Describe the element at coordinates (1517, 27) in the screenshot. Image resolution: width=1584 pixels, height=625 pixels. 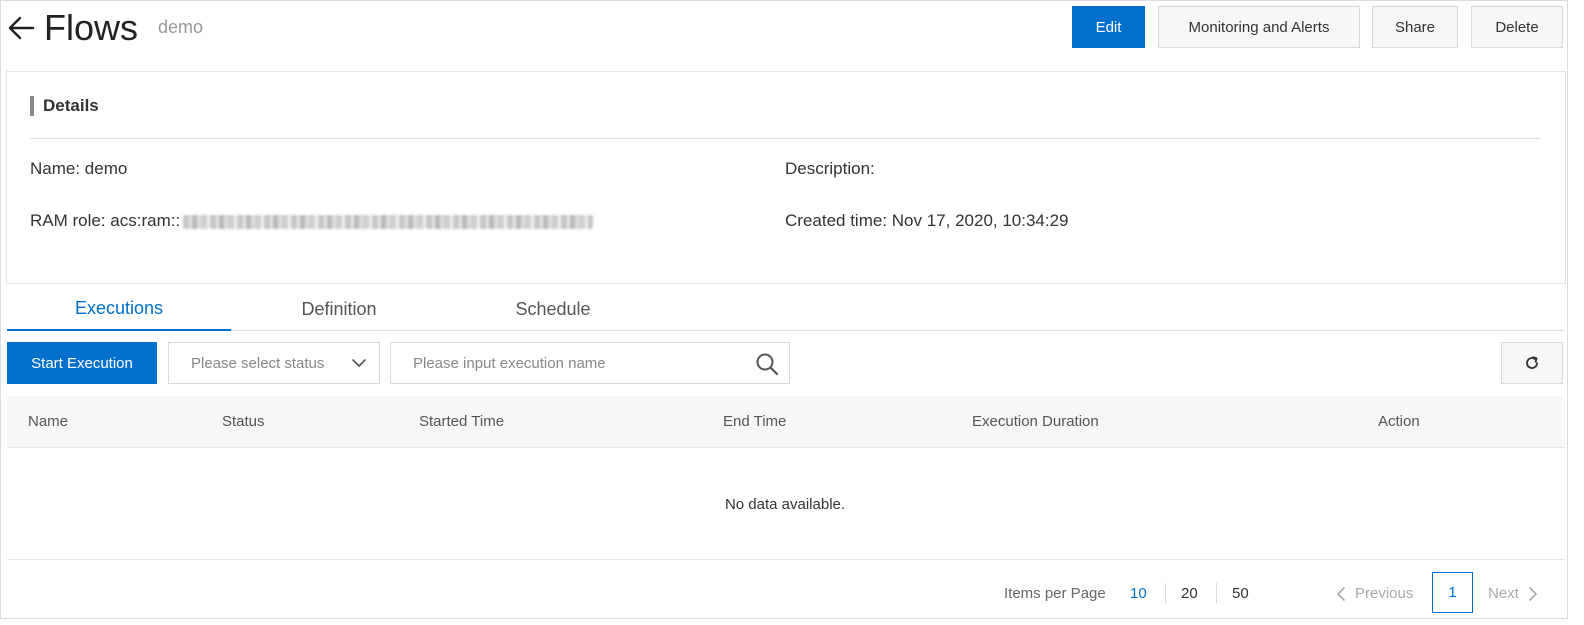
I see `delete-button: Delete` at that location.